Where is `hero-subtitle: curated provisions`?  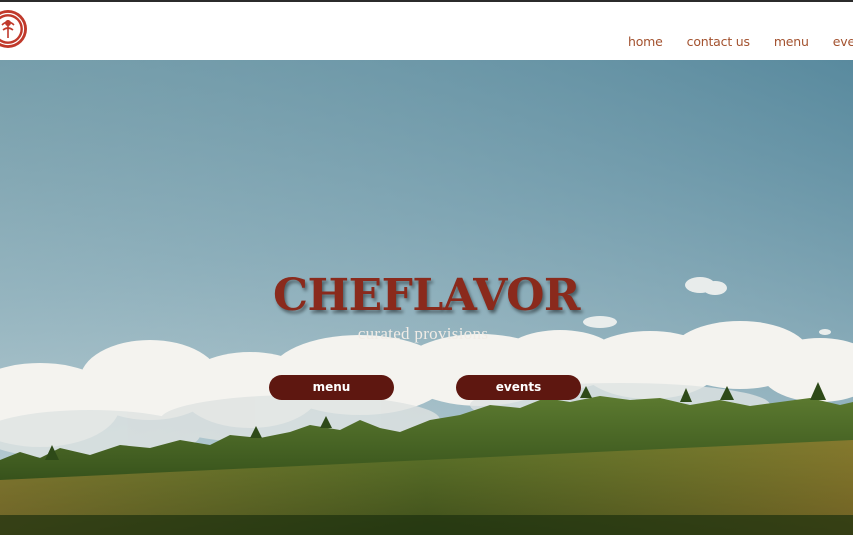
hero-subtitle: curated provisions is located at coordinates (423, 333).